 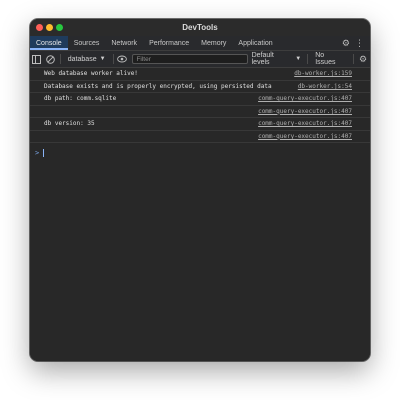 What do you see at coordinates (69, 124) in the screenshot?
I see `log-message: db version: 35` at bounding box center [69, 124].